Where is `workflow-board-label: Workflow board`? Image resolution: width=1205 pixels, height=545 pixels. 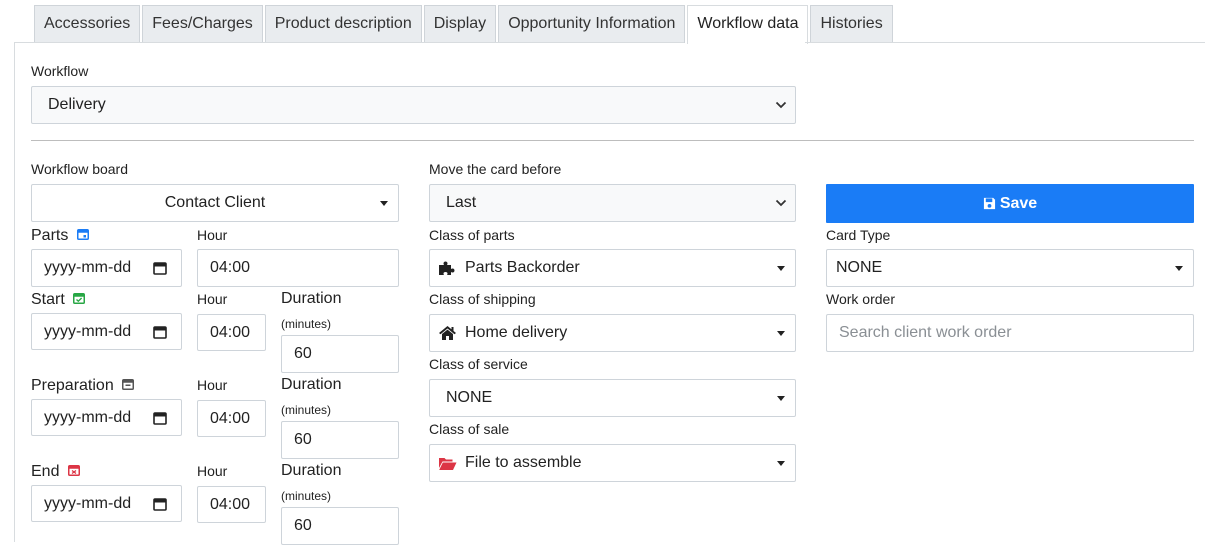
workflow-board-label: Workflow board is located at coordinates (80, 169).